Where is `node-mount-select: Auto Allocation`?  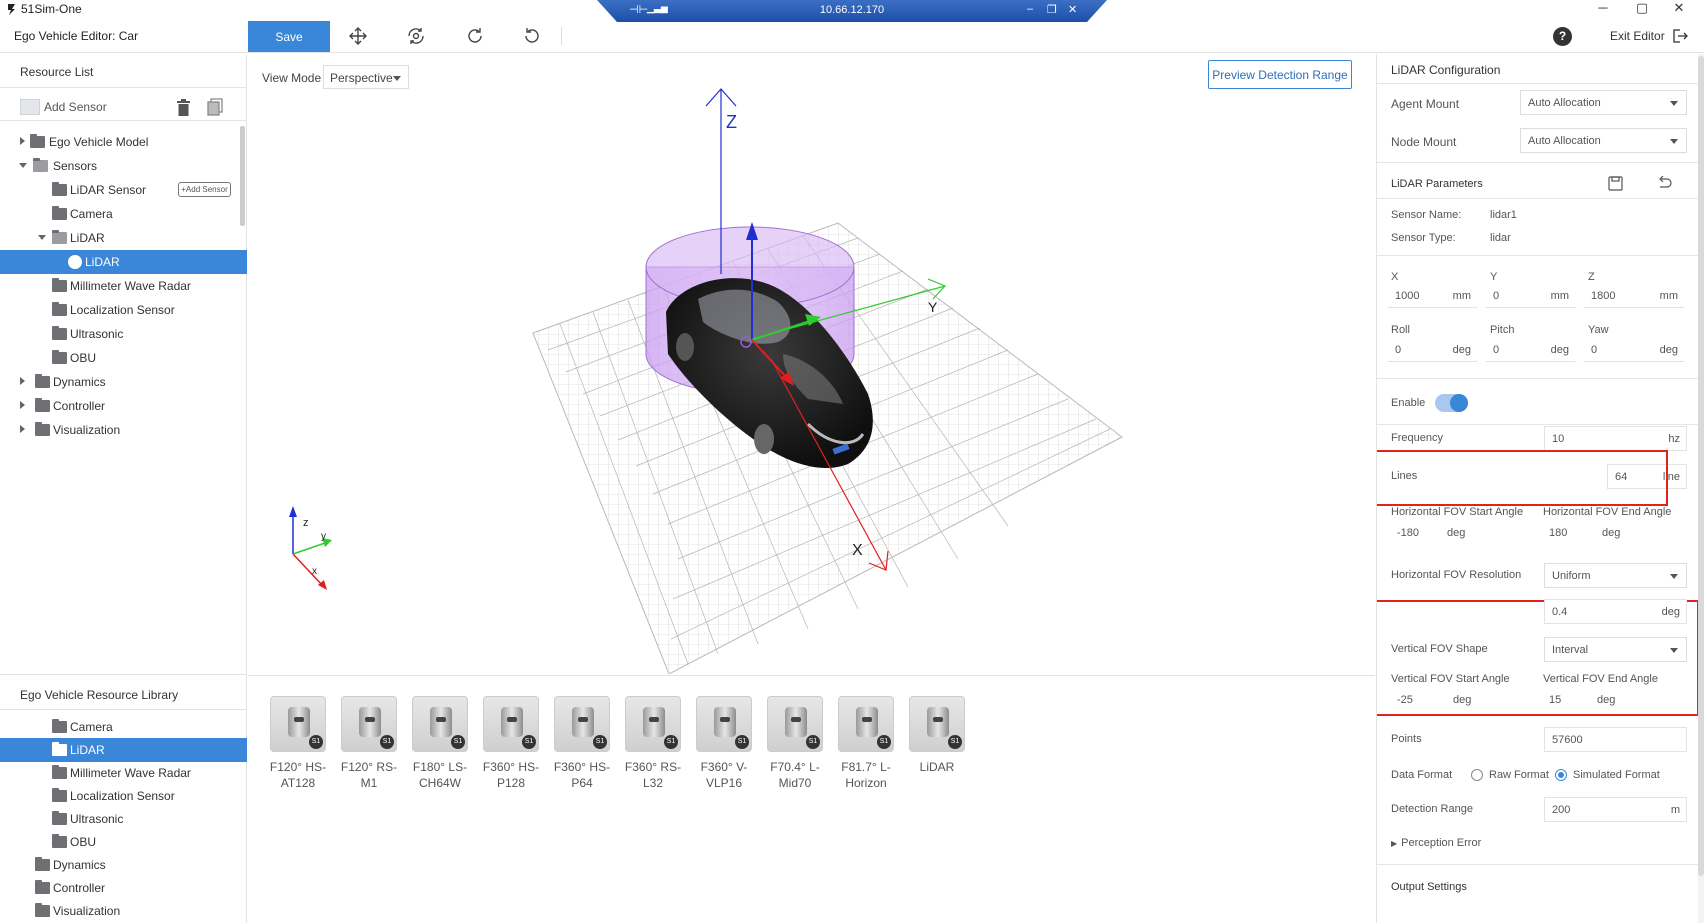 node-mount-select: Auto Allocation is located at coordinates (1603, 140).